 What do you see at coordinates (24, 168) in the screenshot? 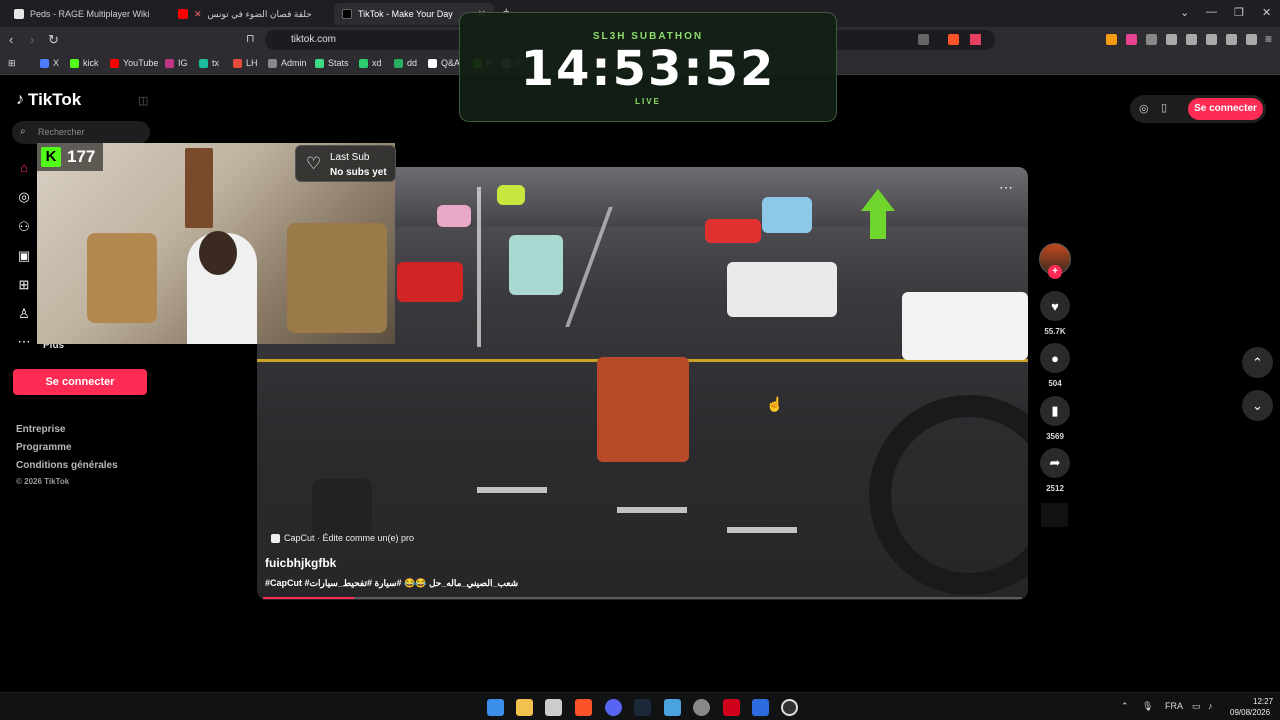
I see `home-icon: ⌂` at bounding box center [24, 168].